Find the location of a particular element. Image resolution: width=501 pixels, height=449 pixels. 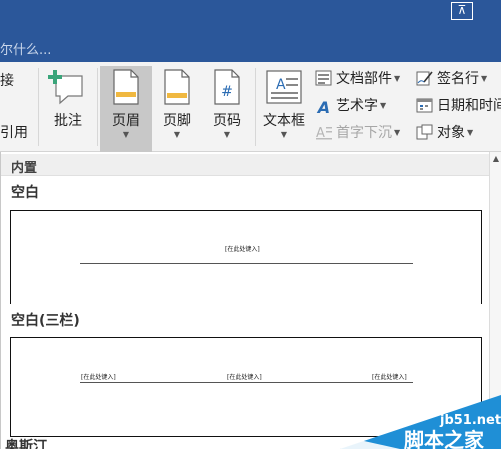

footer-icon is located at coordinates (177, 87).